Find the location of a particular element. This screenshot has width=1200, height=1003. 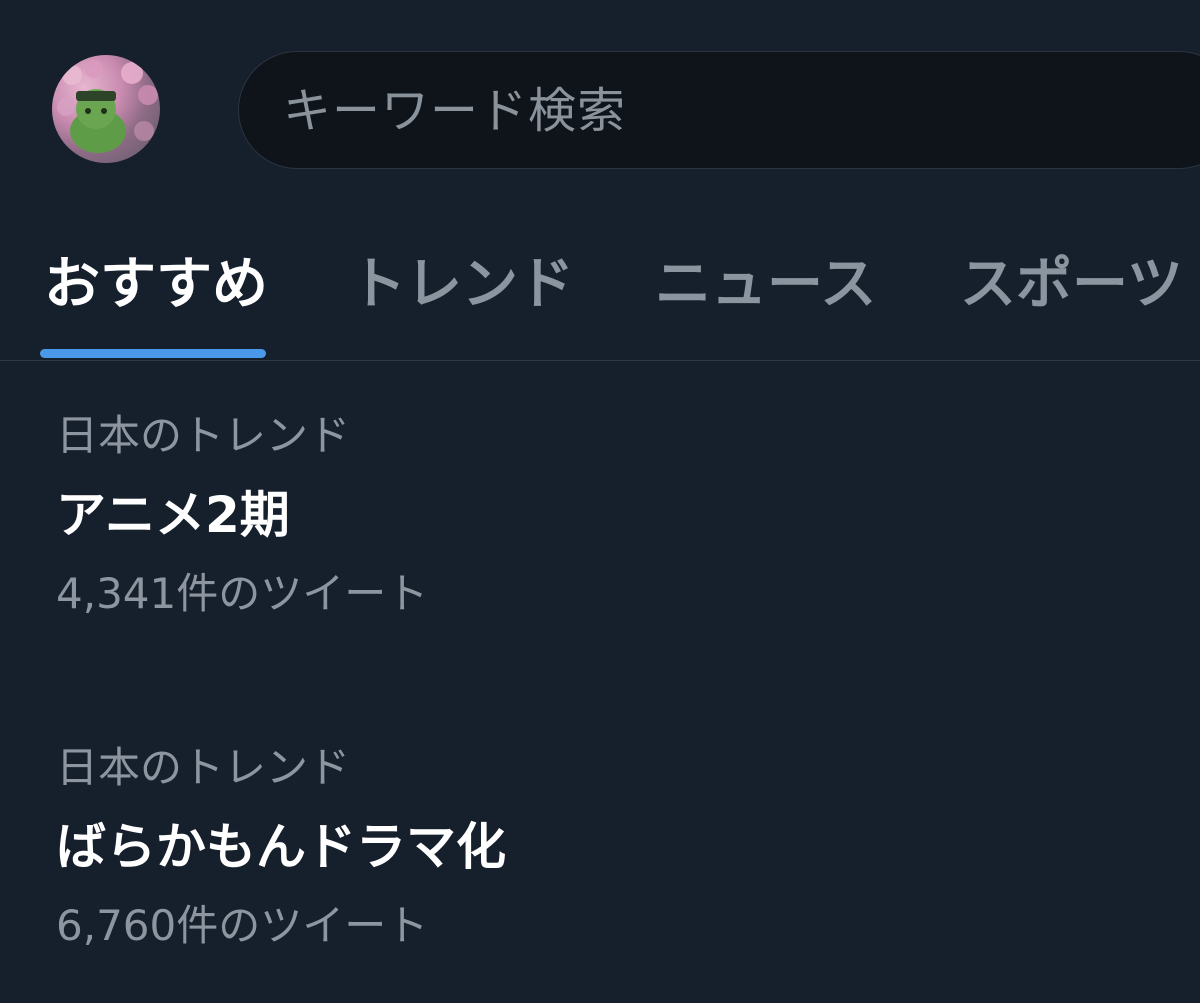

tab-recommended: おすすめ is located at coordinates (156, 303).